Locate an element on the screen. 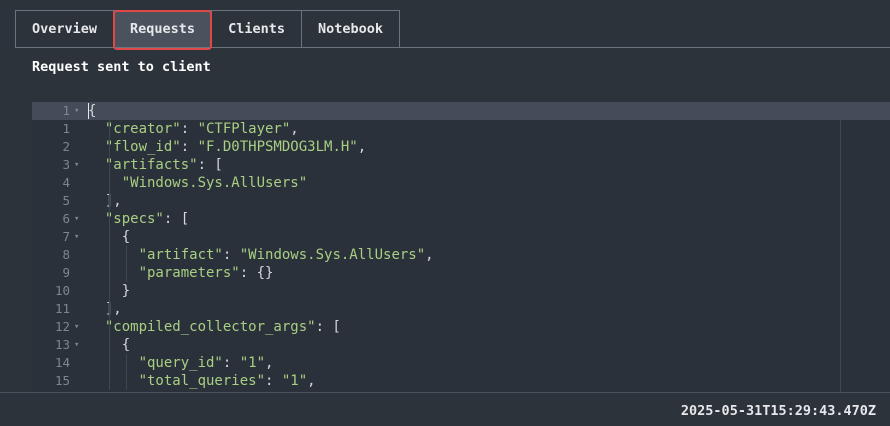  code-line: 4 "Windows.Sys.AllUsers" is located at coordinates (461, 183).